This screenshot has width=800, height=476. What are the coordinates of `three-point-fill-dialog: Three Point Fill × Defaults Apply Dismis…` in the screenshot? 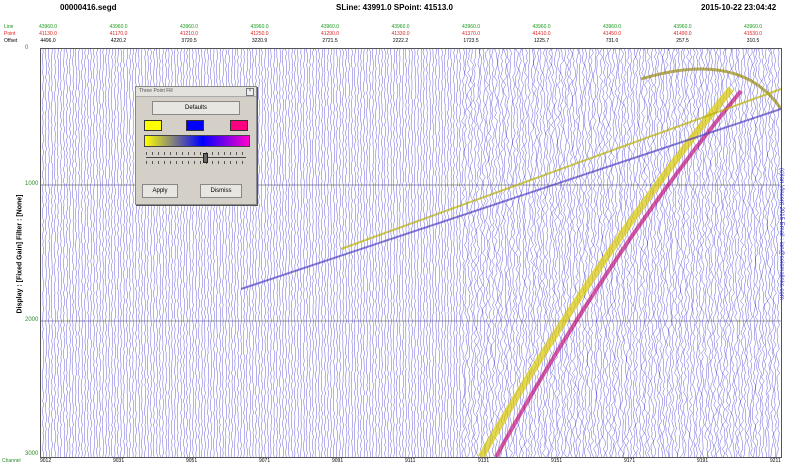 It's located at (196, 145).